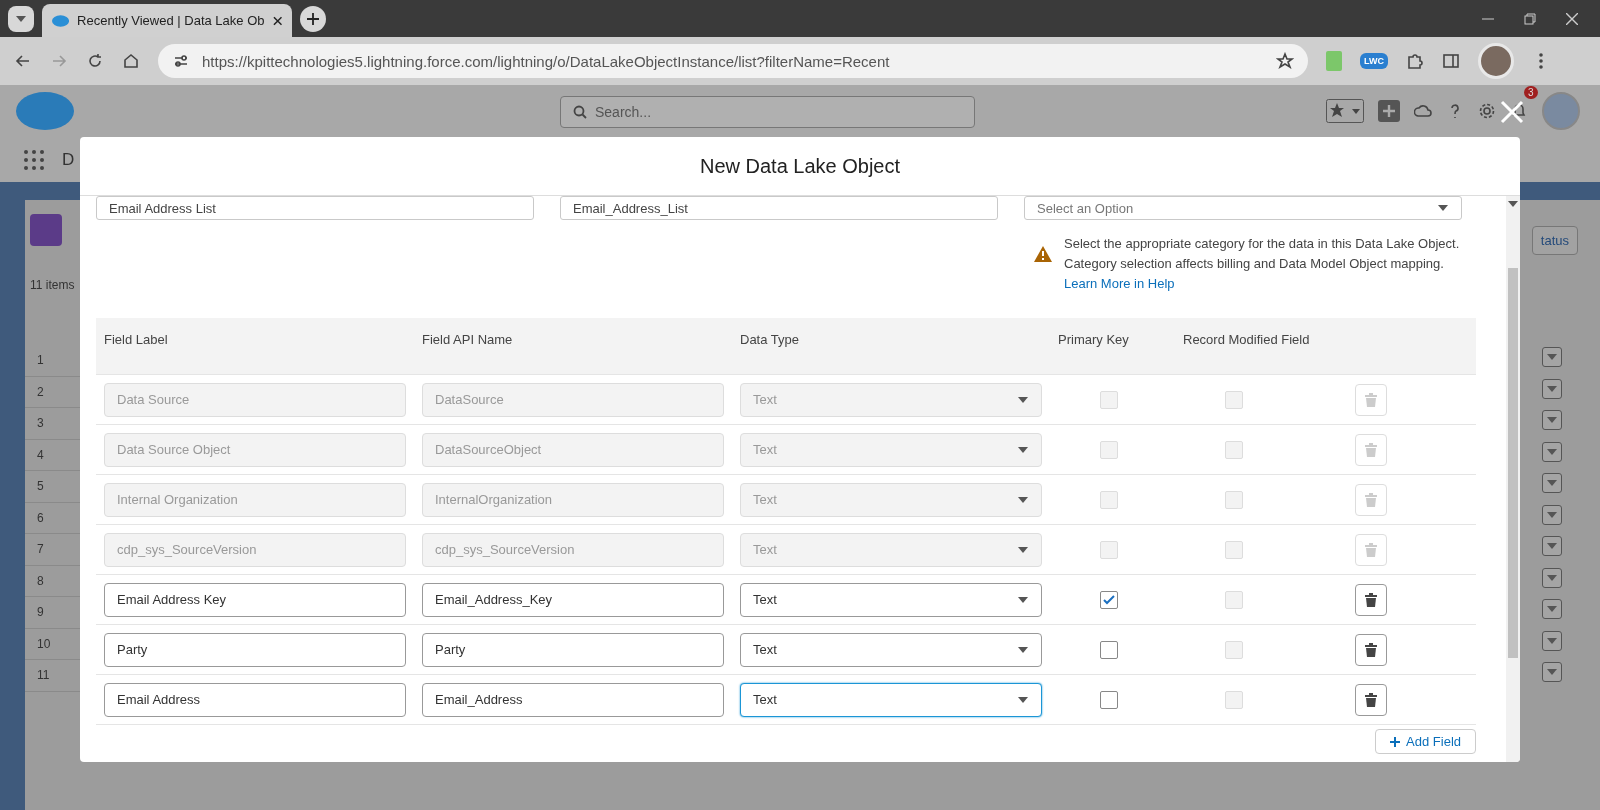 The height and width of the screenshot is (810, 1600). Describe the element at coordinates (95, 61) in the screenshot. I see `reload-icon` at that location.